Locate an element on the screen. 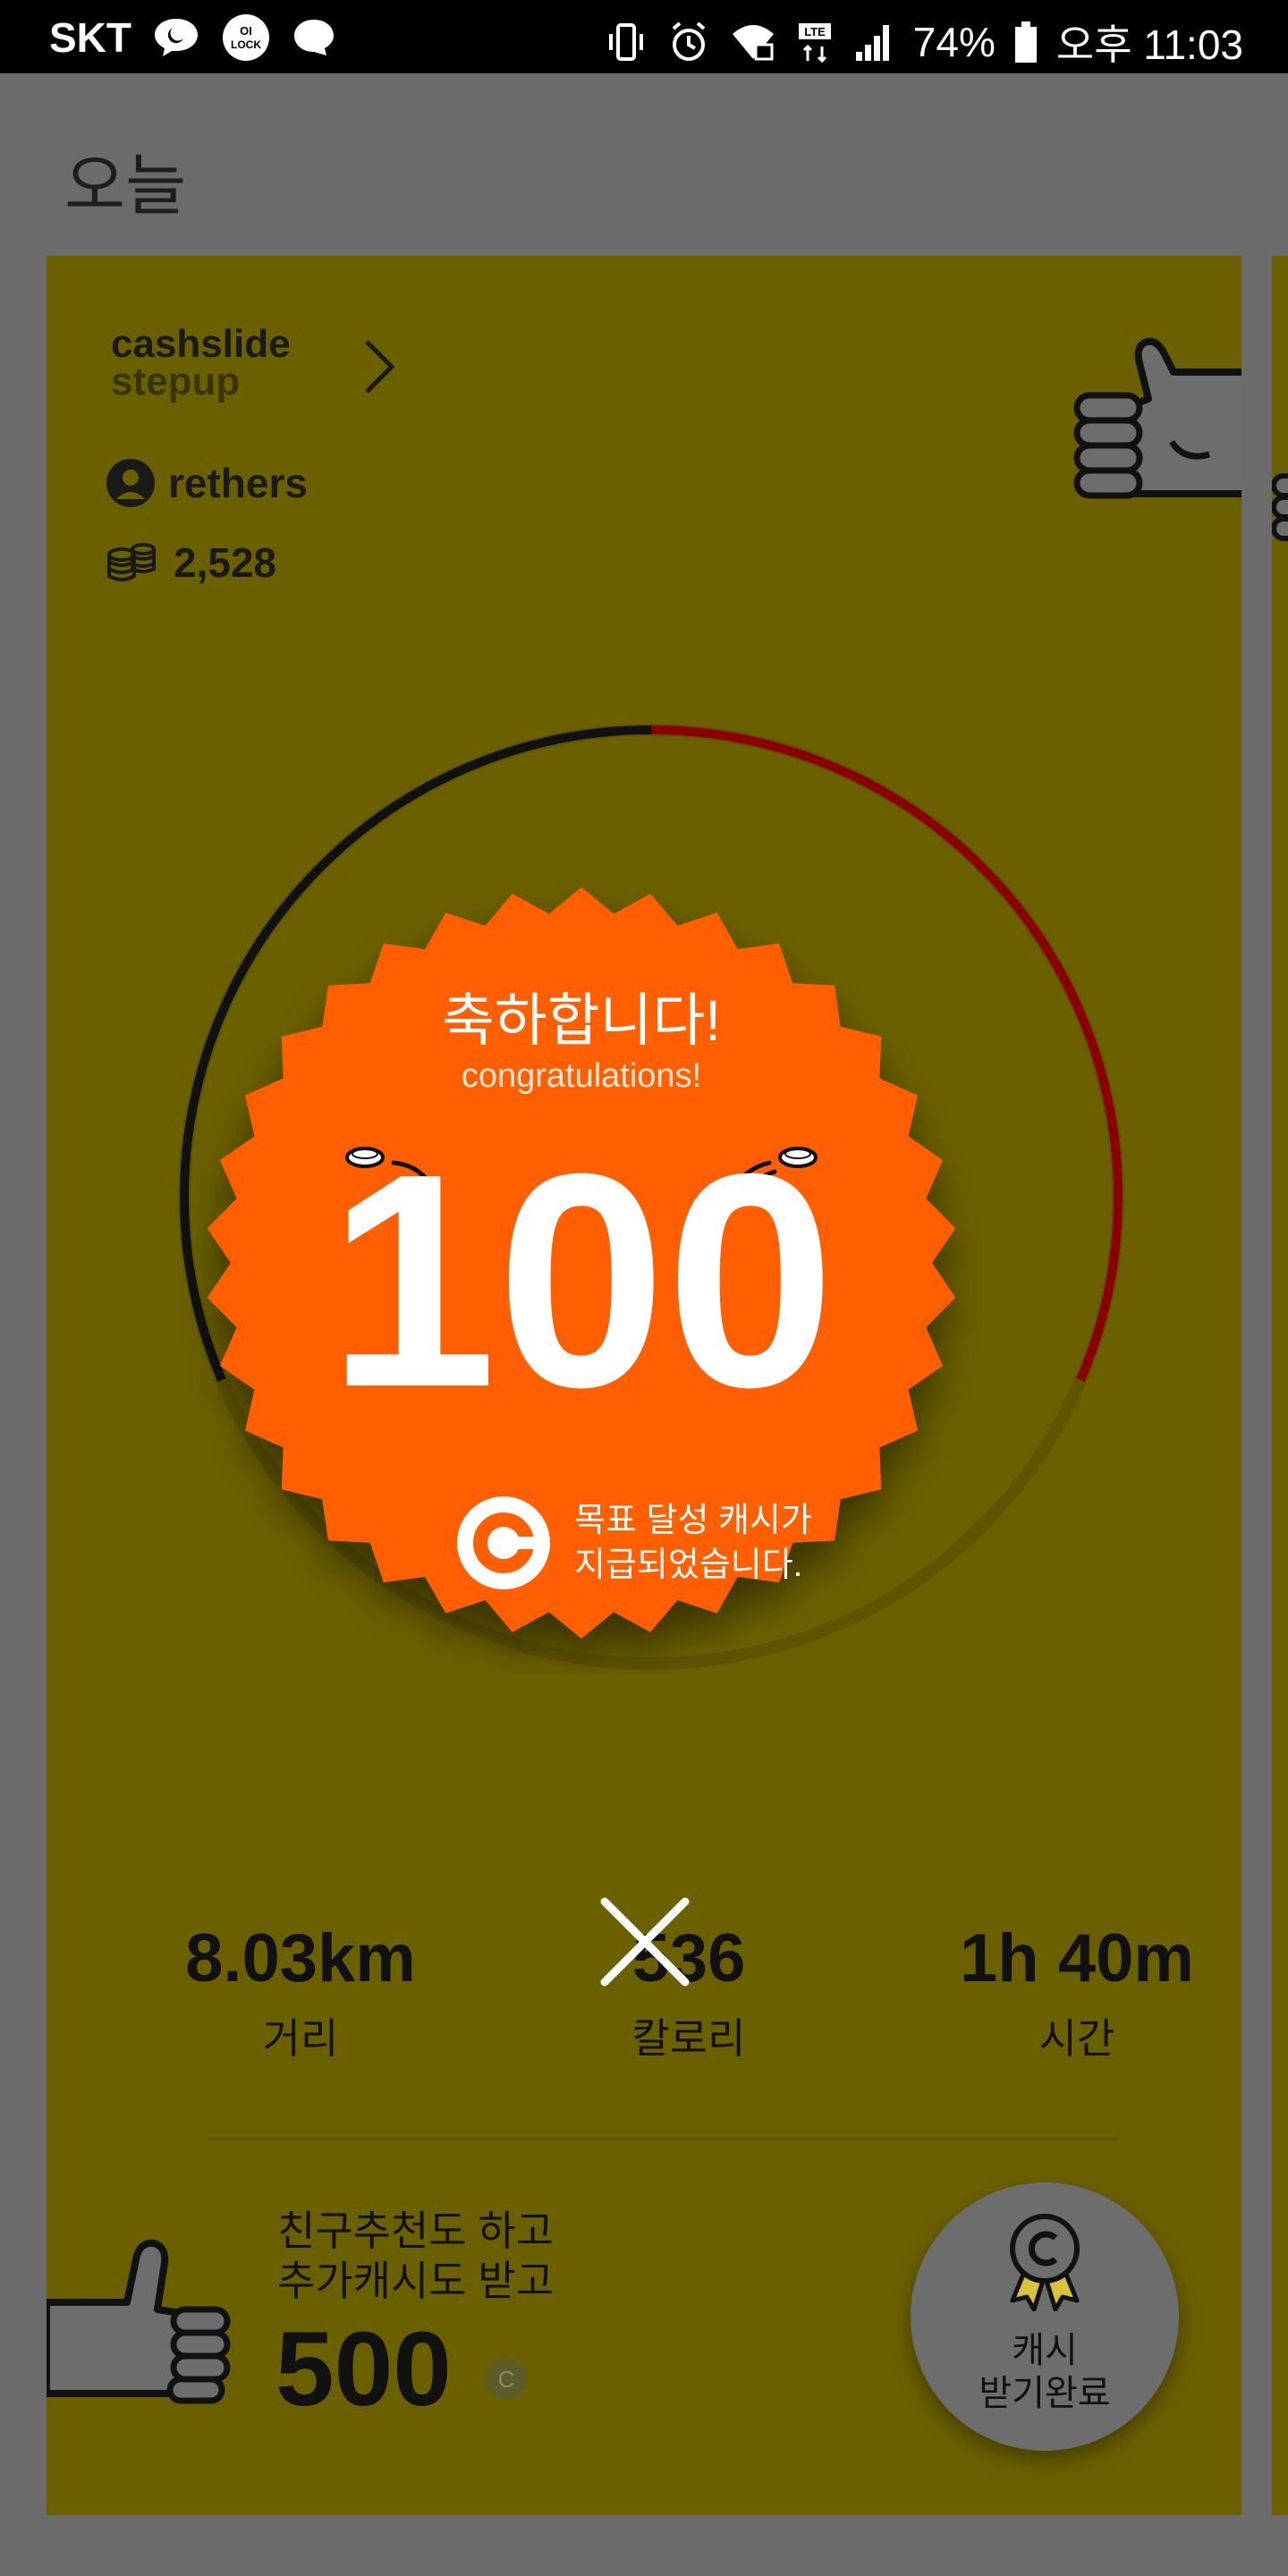 The height and width of the screenshot is (2576, 1288). reward-message-line1: 목표 달성 캐시가 is located at coordinates (693, 1520).